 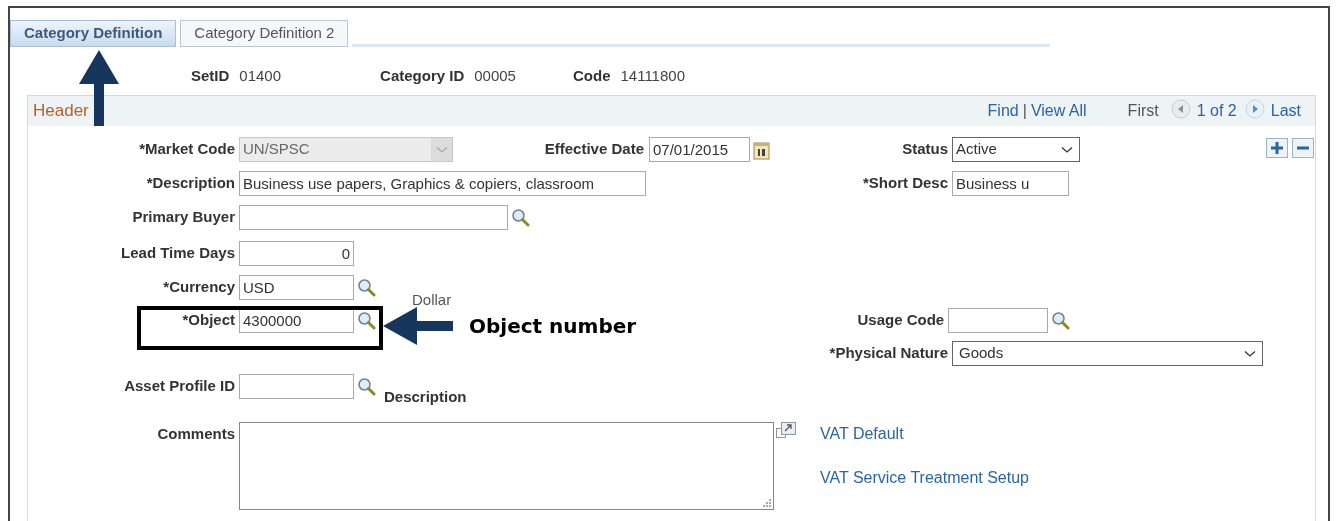 What do you see at coordinates (652, 76) in the screenshot?
I see `key-value: 14111800` at bounding box center [652, 76].